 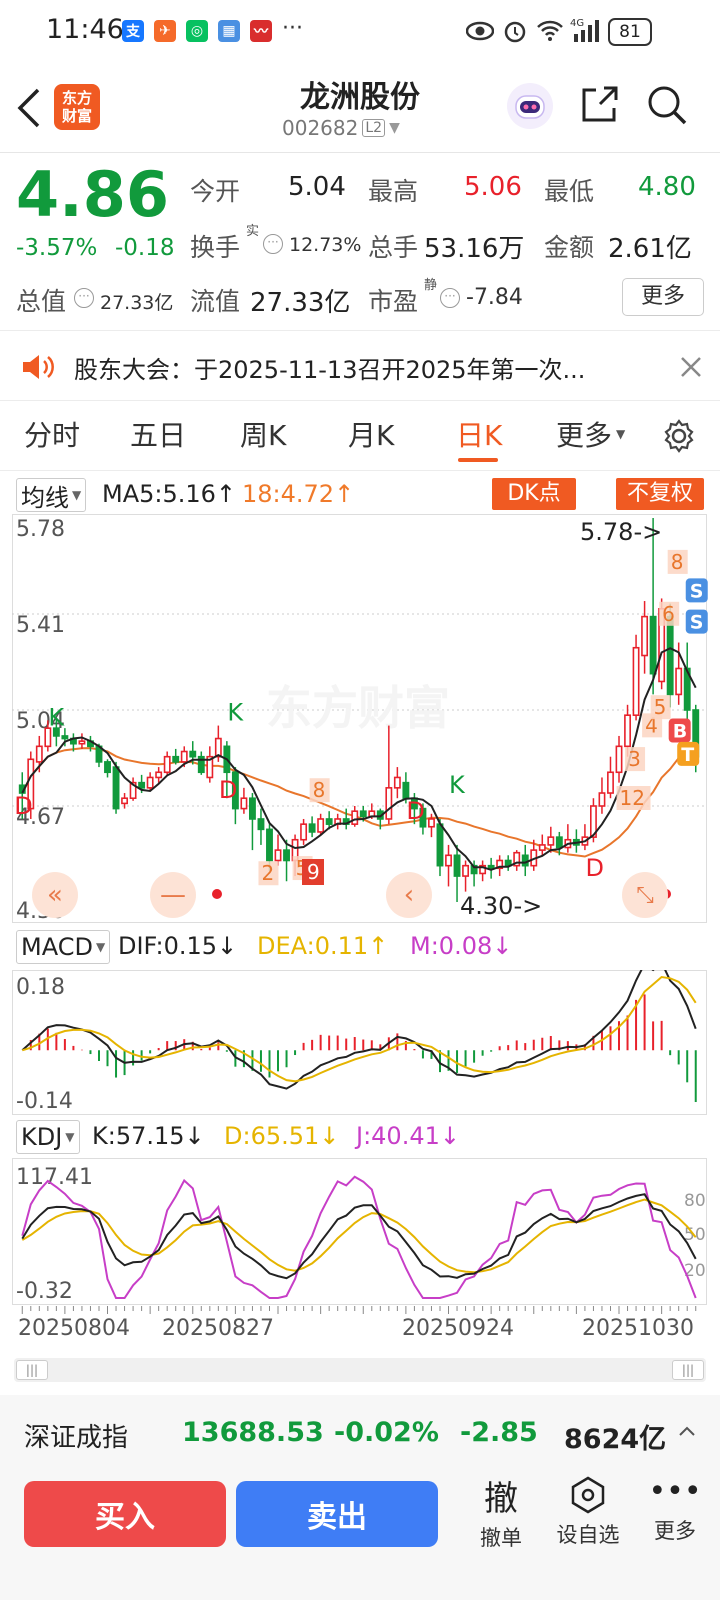 I want to click on mktcap-value: 27.33亿, so click(x=137, y=303).